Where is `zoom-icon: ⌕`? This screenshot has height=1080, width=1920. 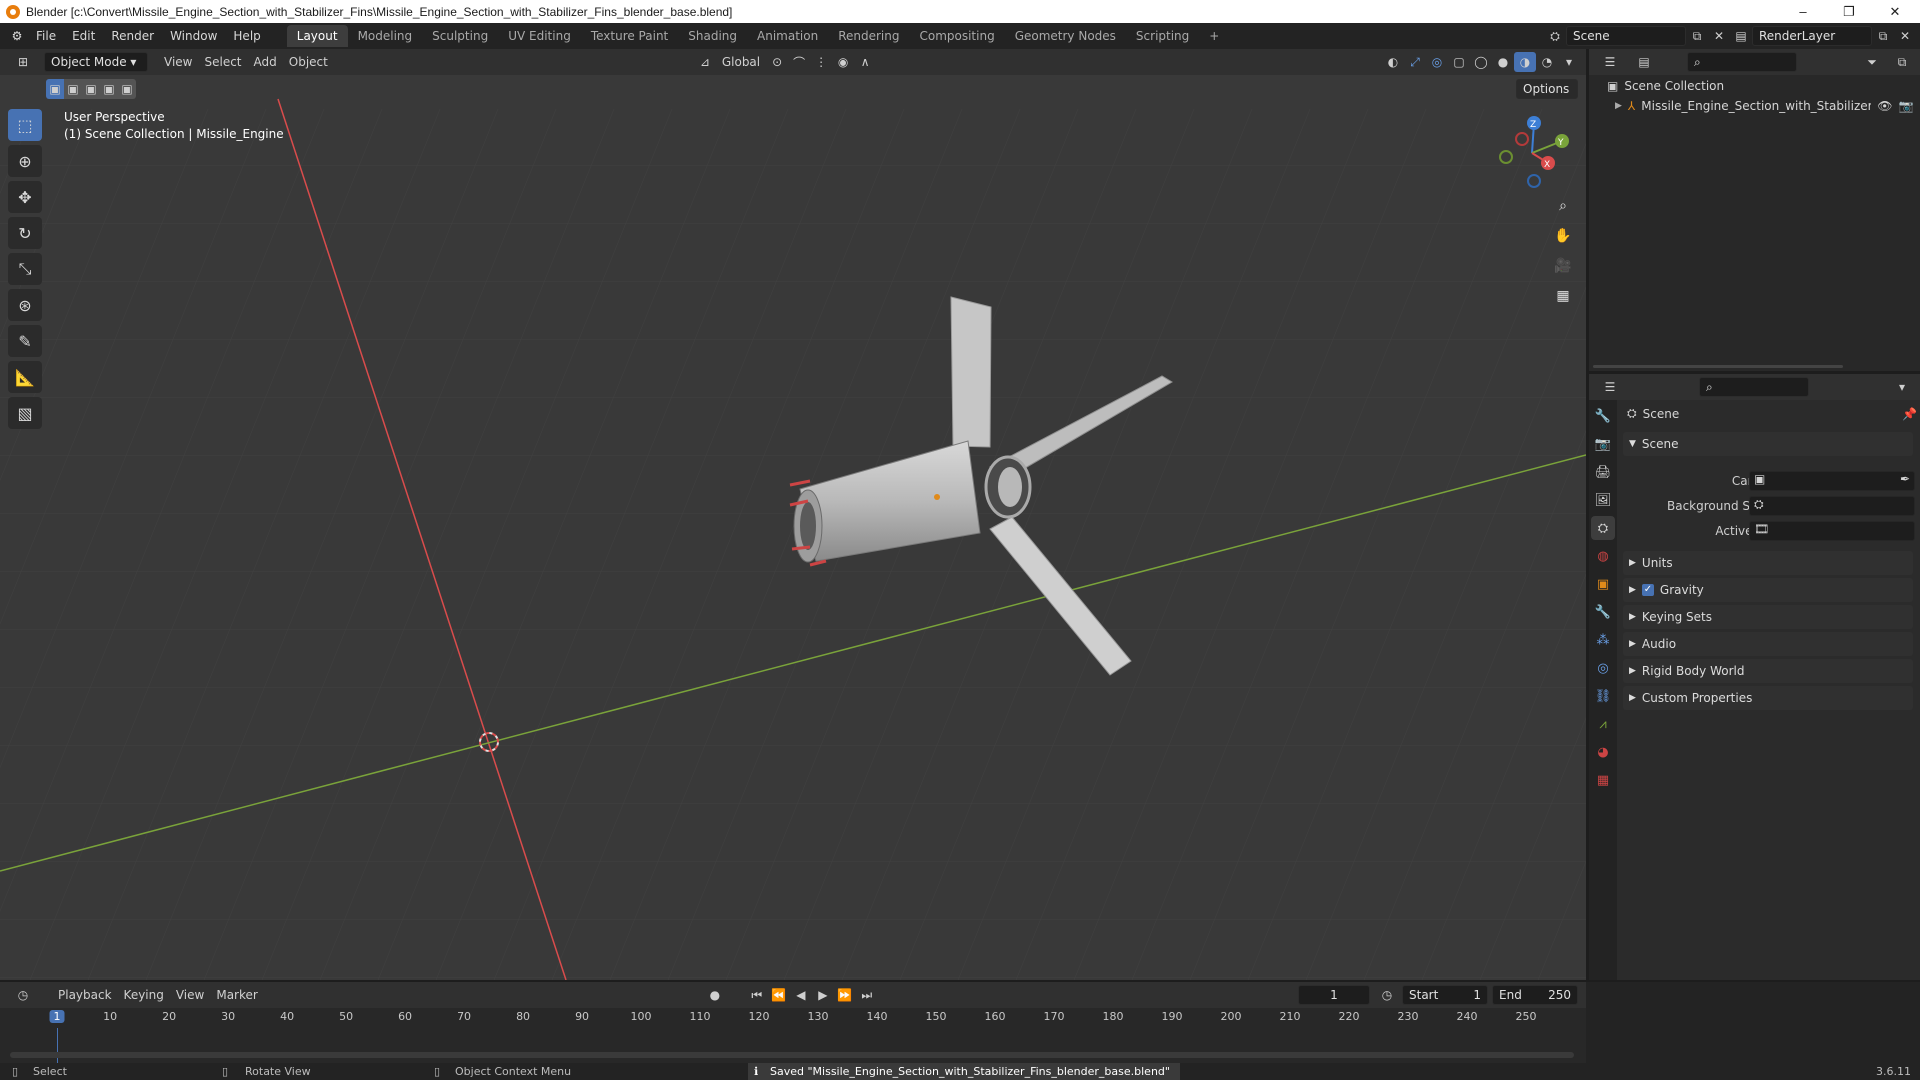 zoom-icon: ⌕ is located at coordinates (1563, 206).